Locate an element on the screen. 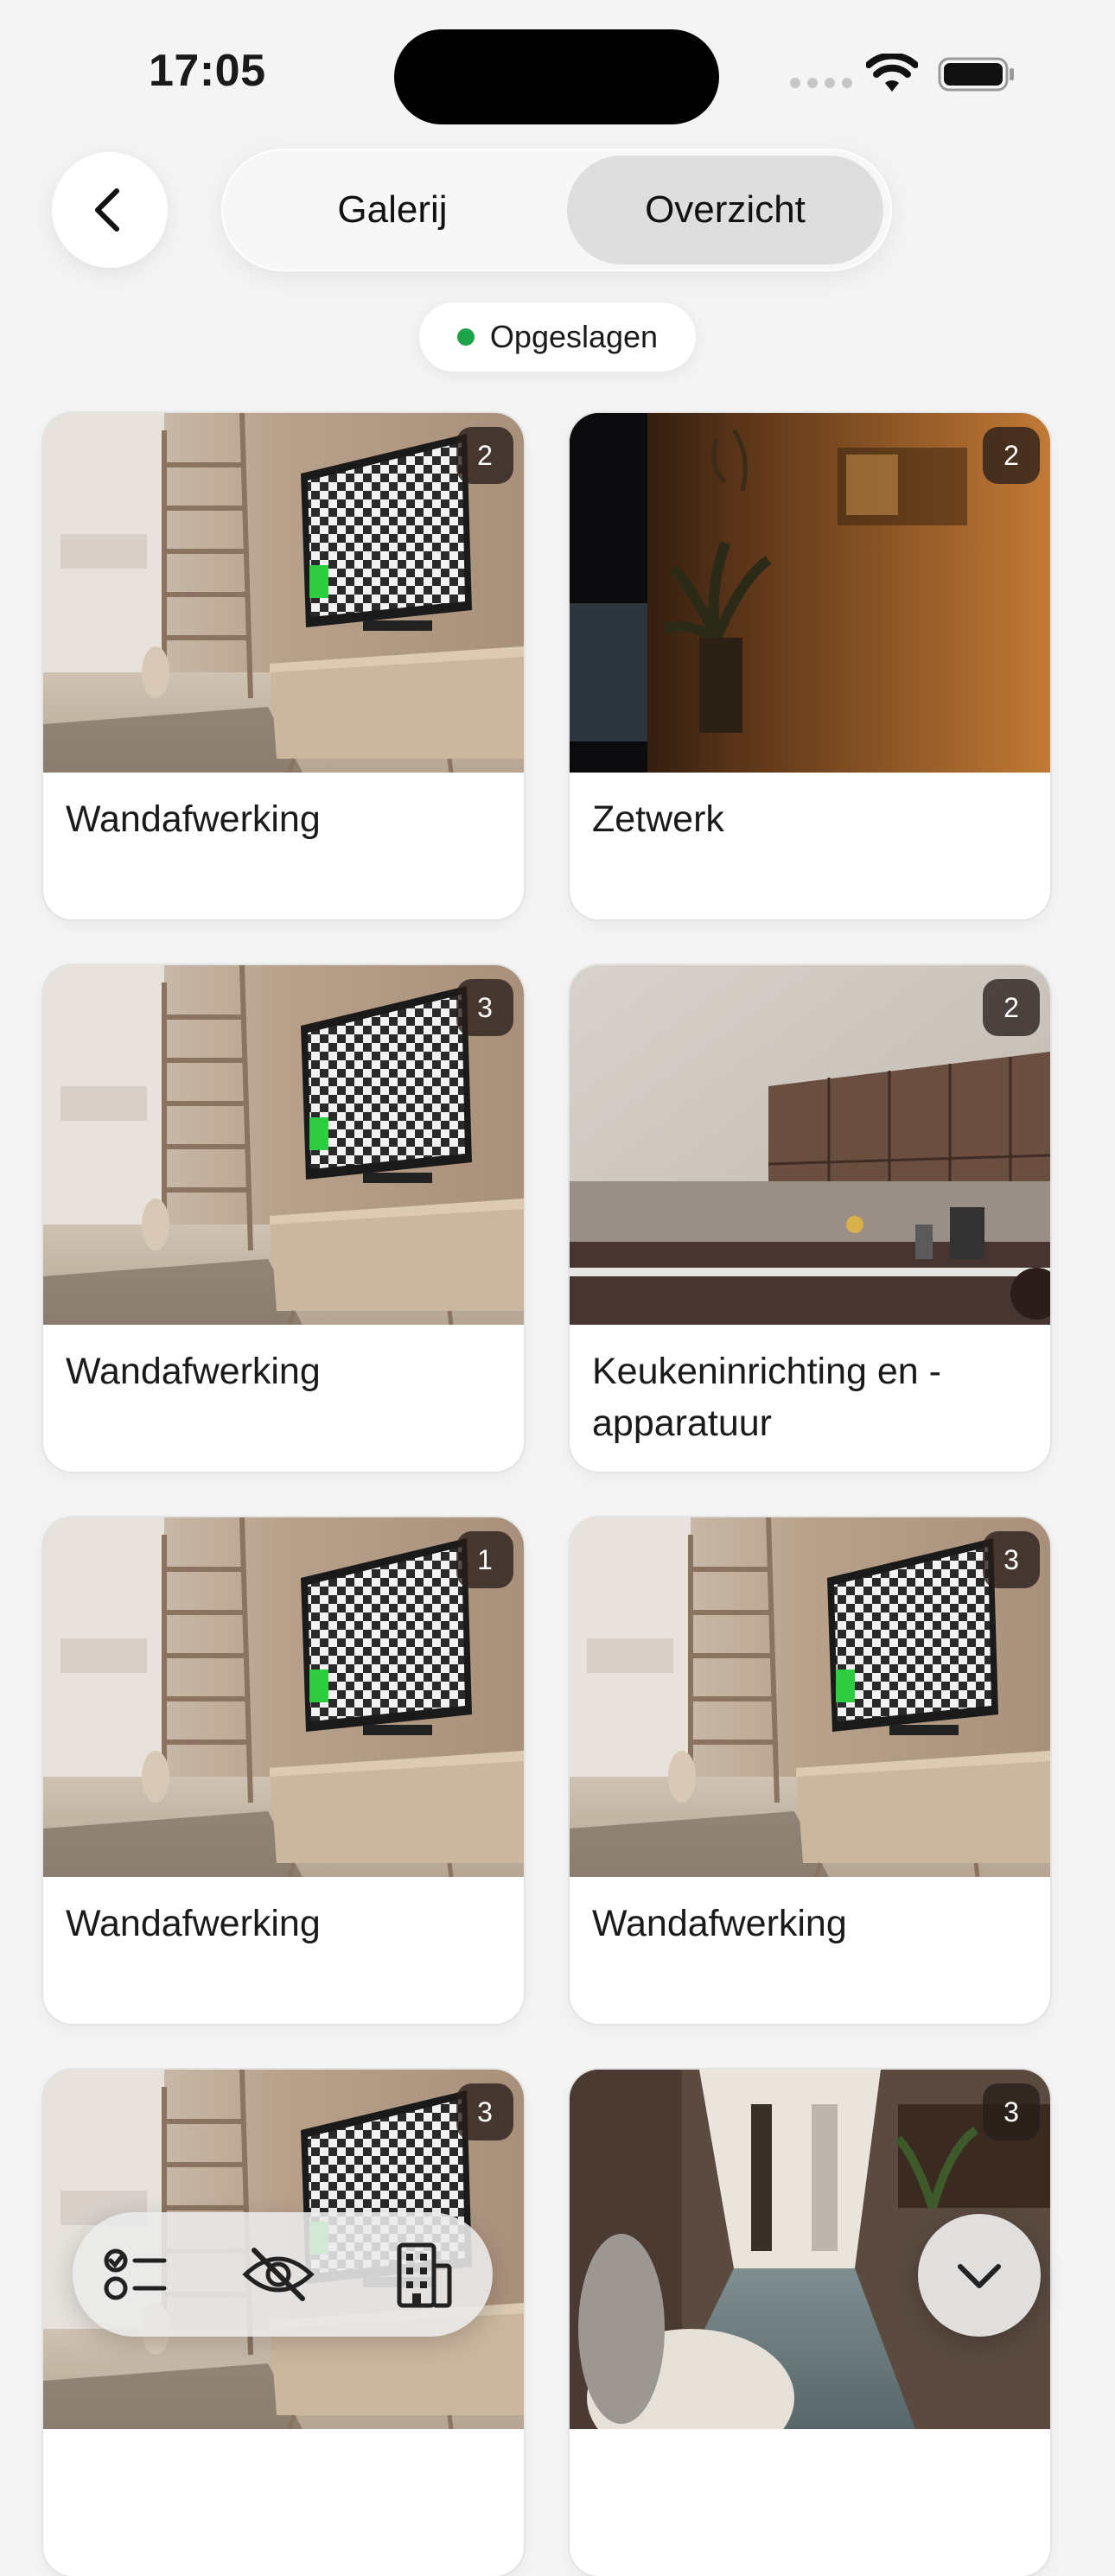  building-icon is located at coordinates (423, 2274).